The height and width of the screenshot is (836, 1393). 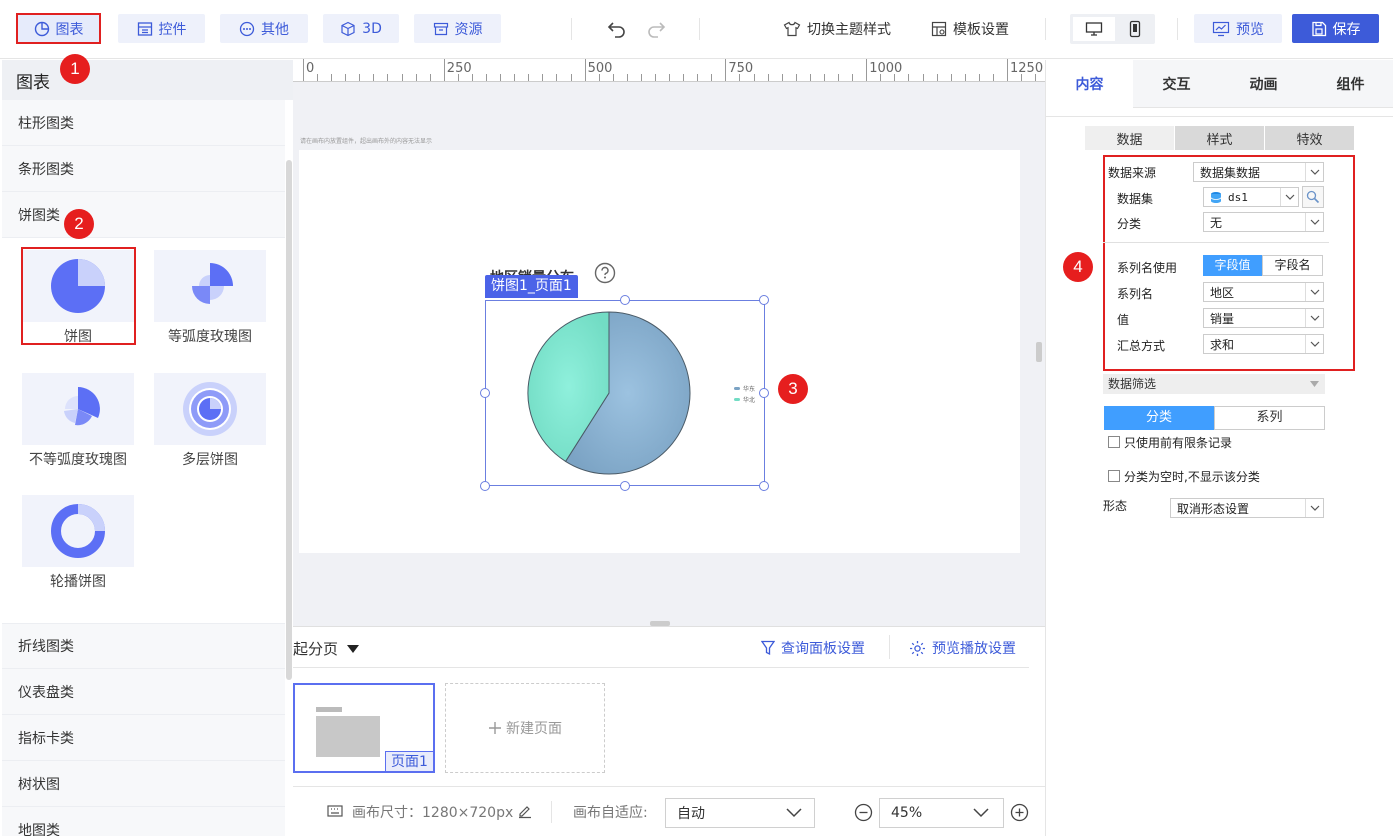 I want to click on subtab-style: 样式, so click(x=1219, y=138).